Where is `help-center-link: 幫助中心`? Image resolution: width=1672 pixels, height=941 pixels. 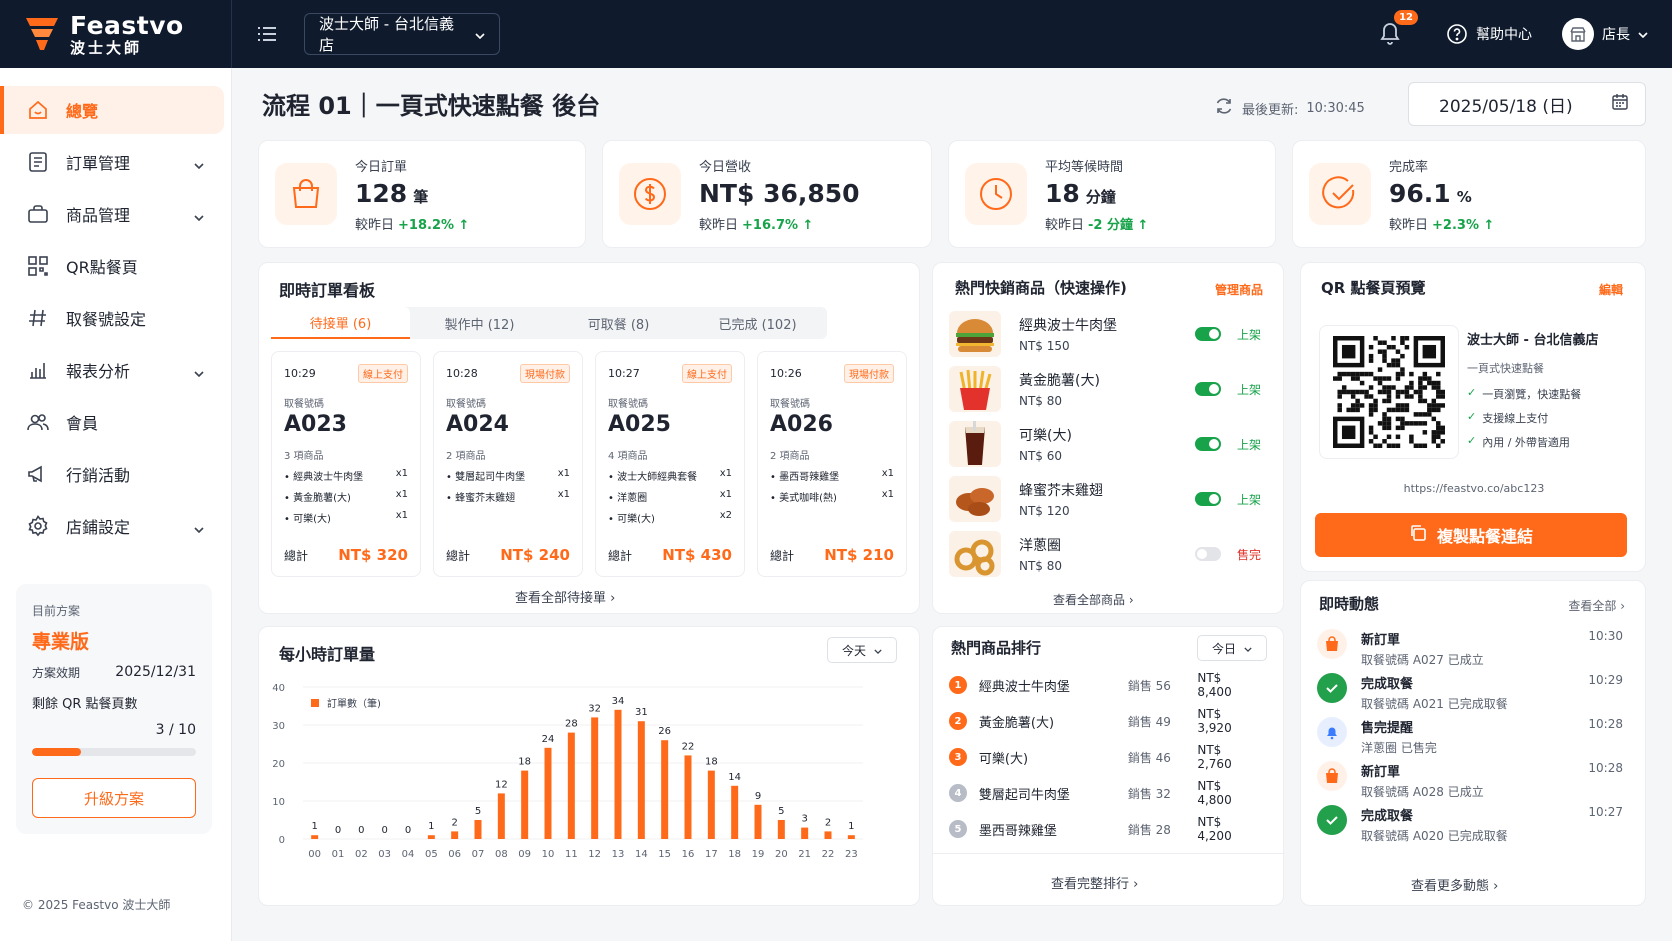
help-center-link: 幫助中心 is located at coordinates (1489, 34).